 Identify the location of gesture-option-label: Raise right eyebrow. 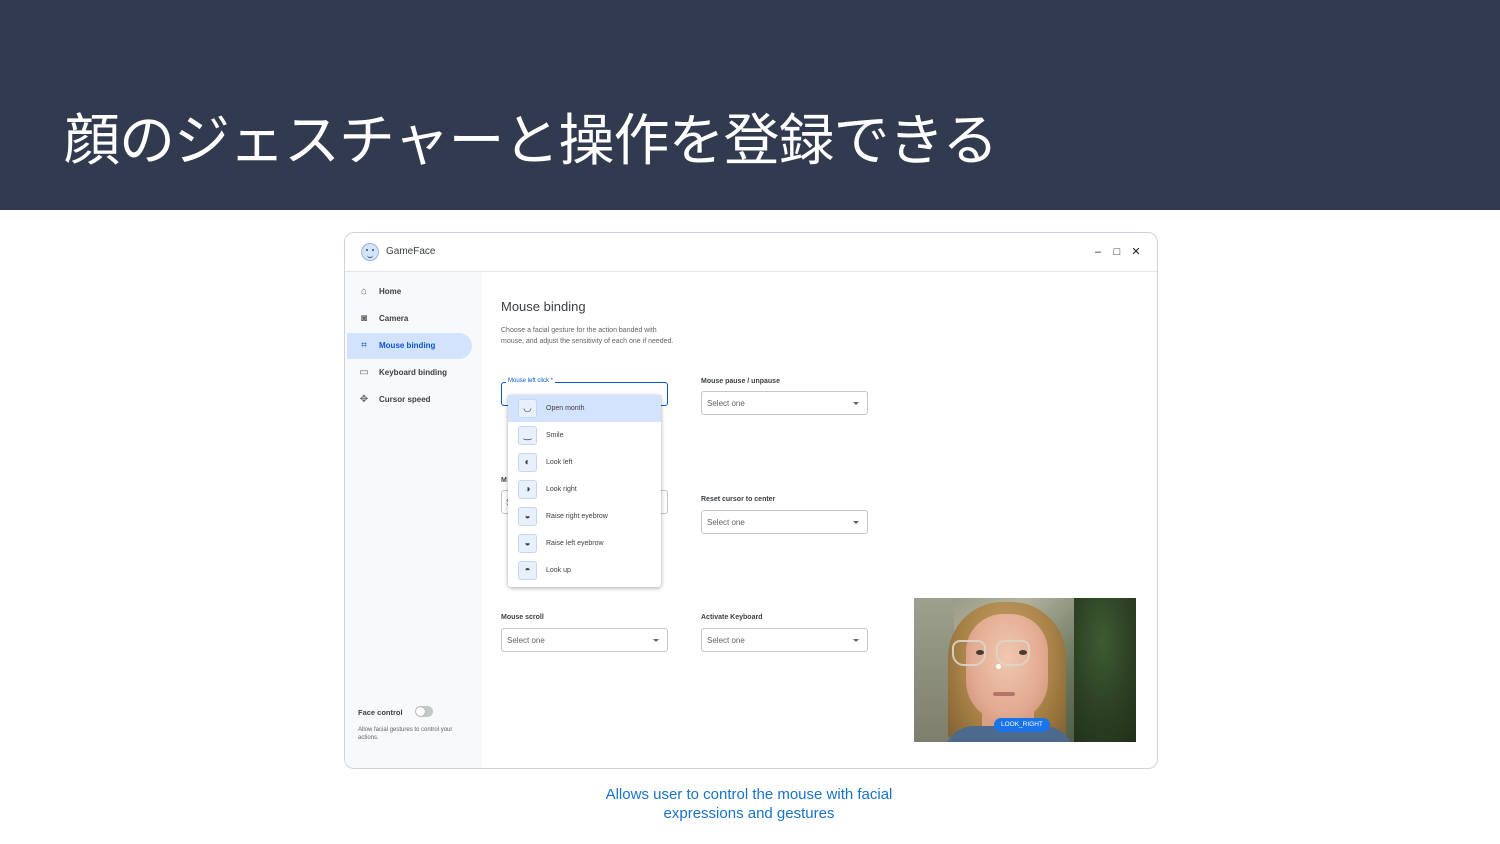
(577, 516).